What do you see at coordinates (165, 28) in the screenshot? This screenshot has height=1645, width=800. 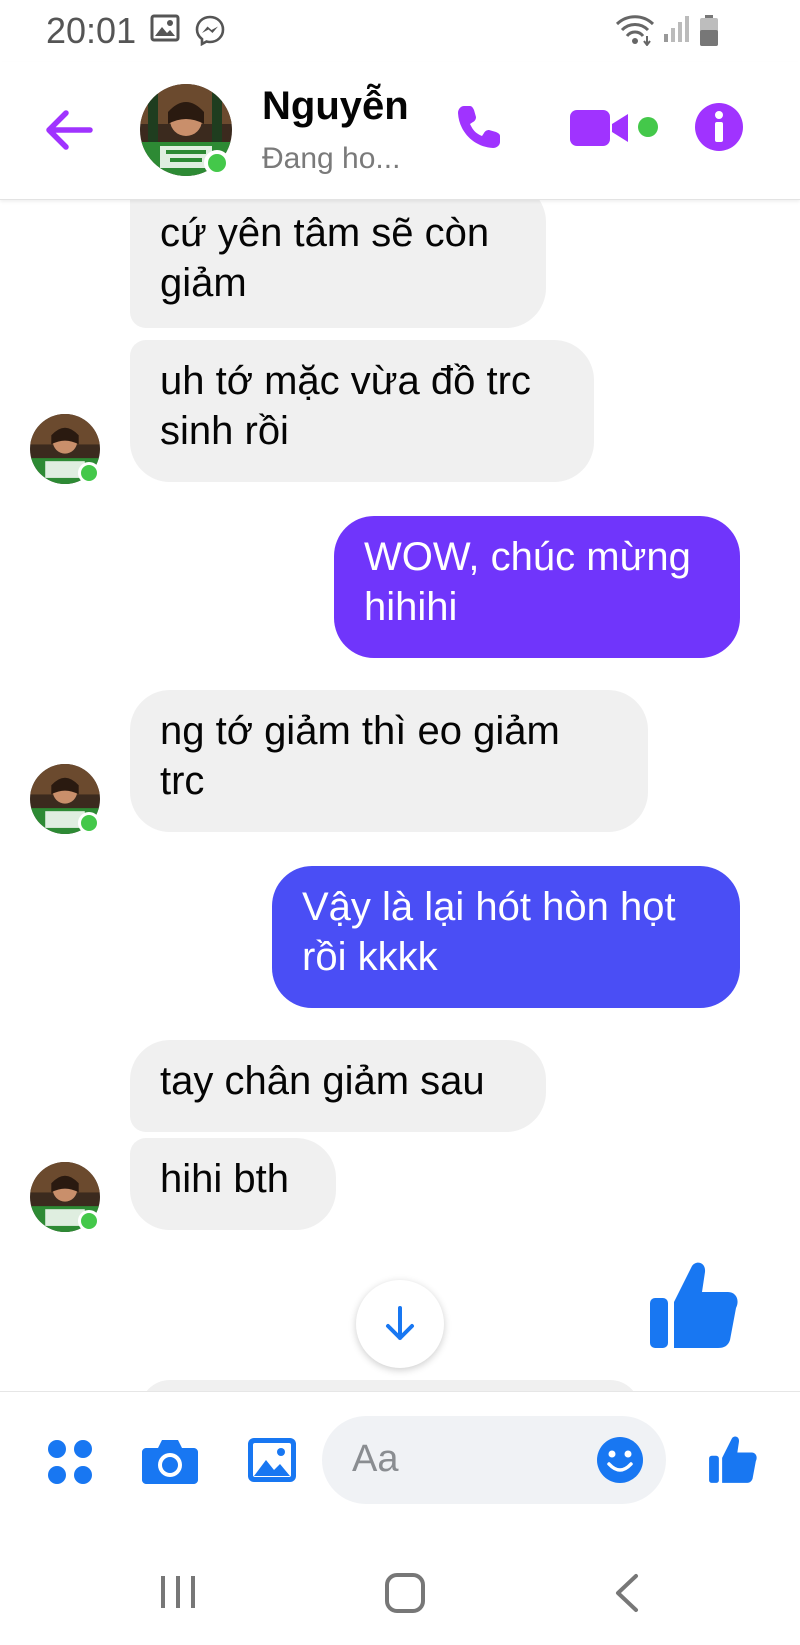 I see `gallery-icon` at bounding box center [165, 28].